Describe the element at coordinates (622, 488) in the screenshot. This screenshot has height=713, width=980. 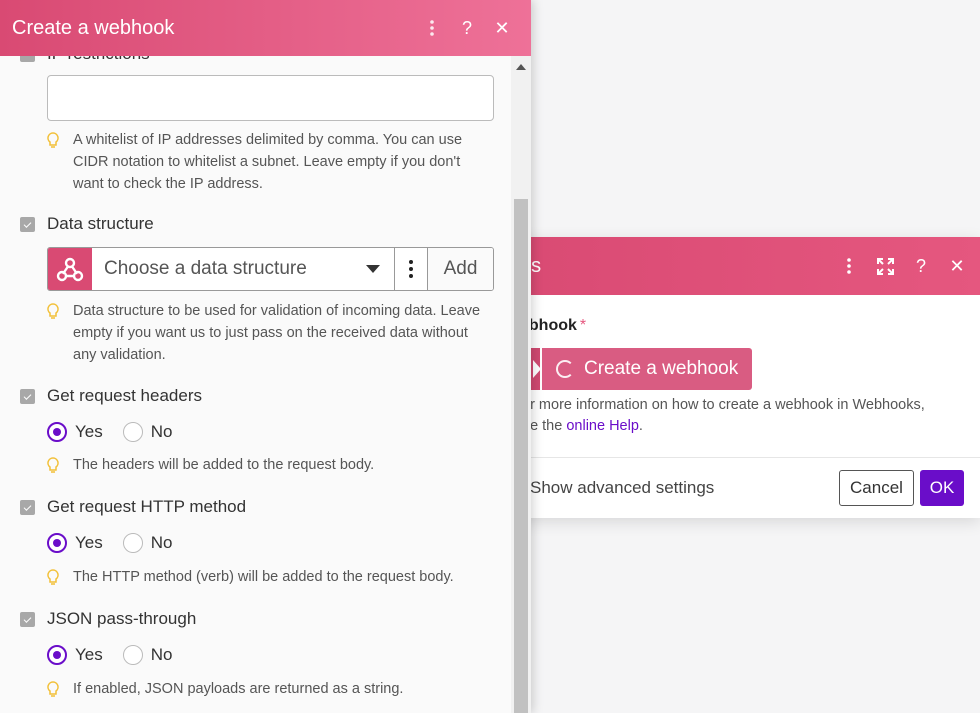
I see `show-advanced-settings-toggle: Show advanced settings` at that location.